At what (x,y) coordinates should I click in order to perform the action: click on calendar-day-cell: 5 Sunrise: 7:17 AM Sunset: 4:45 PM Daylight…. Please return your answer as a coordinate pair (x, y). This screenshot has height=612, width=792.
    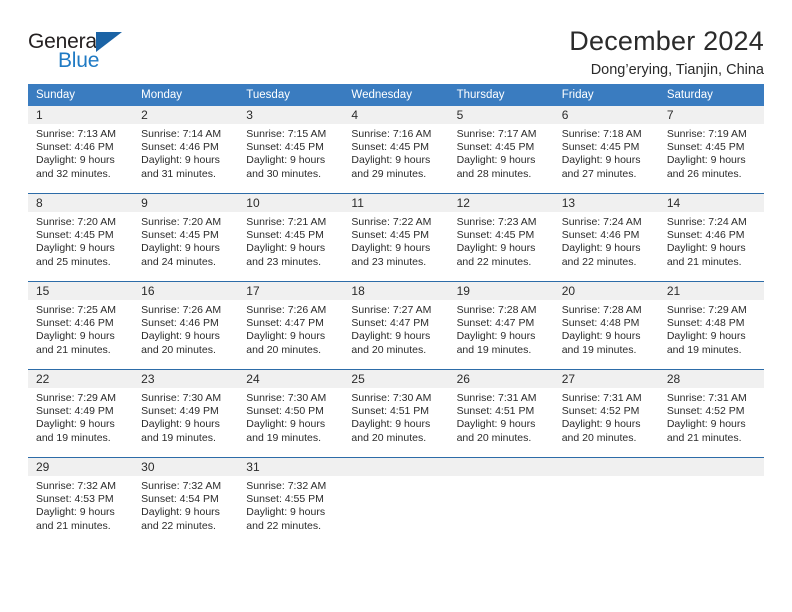
    Looking at the image, I should click on (501, 150).